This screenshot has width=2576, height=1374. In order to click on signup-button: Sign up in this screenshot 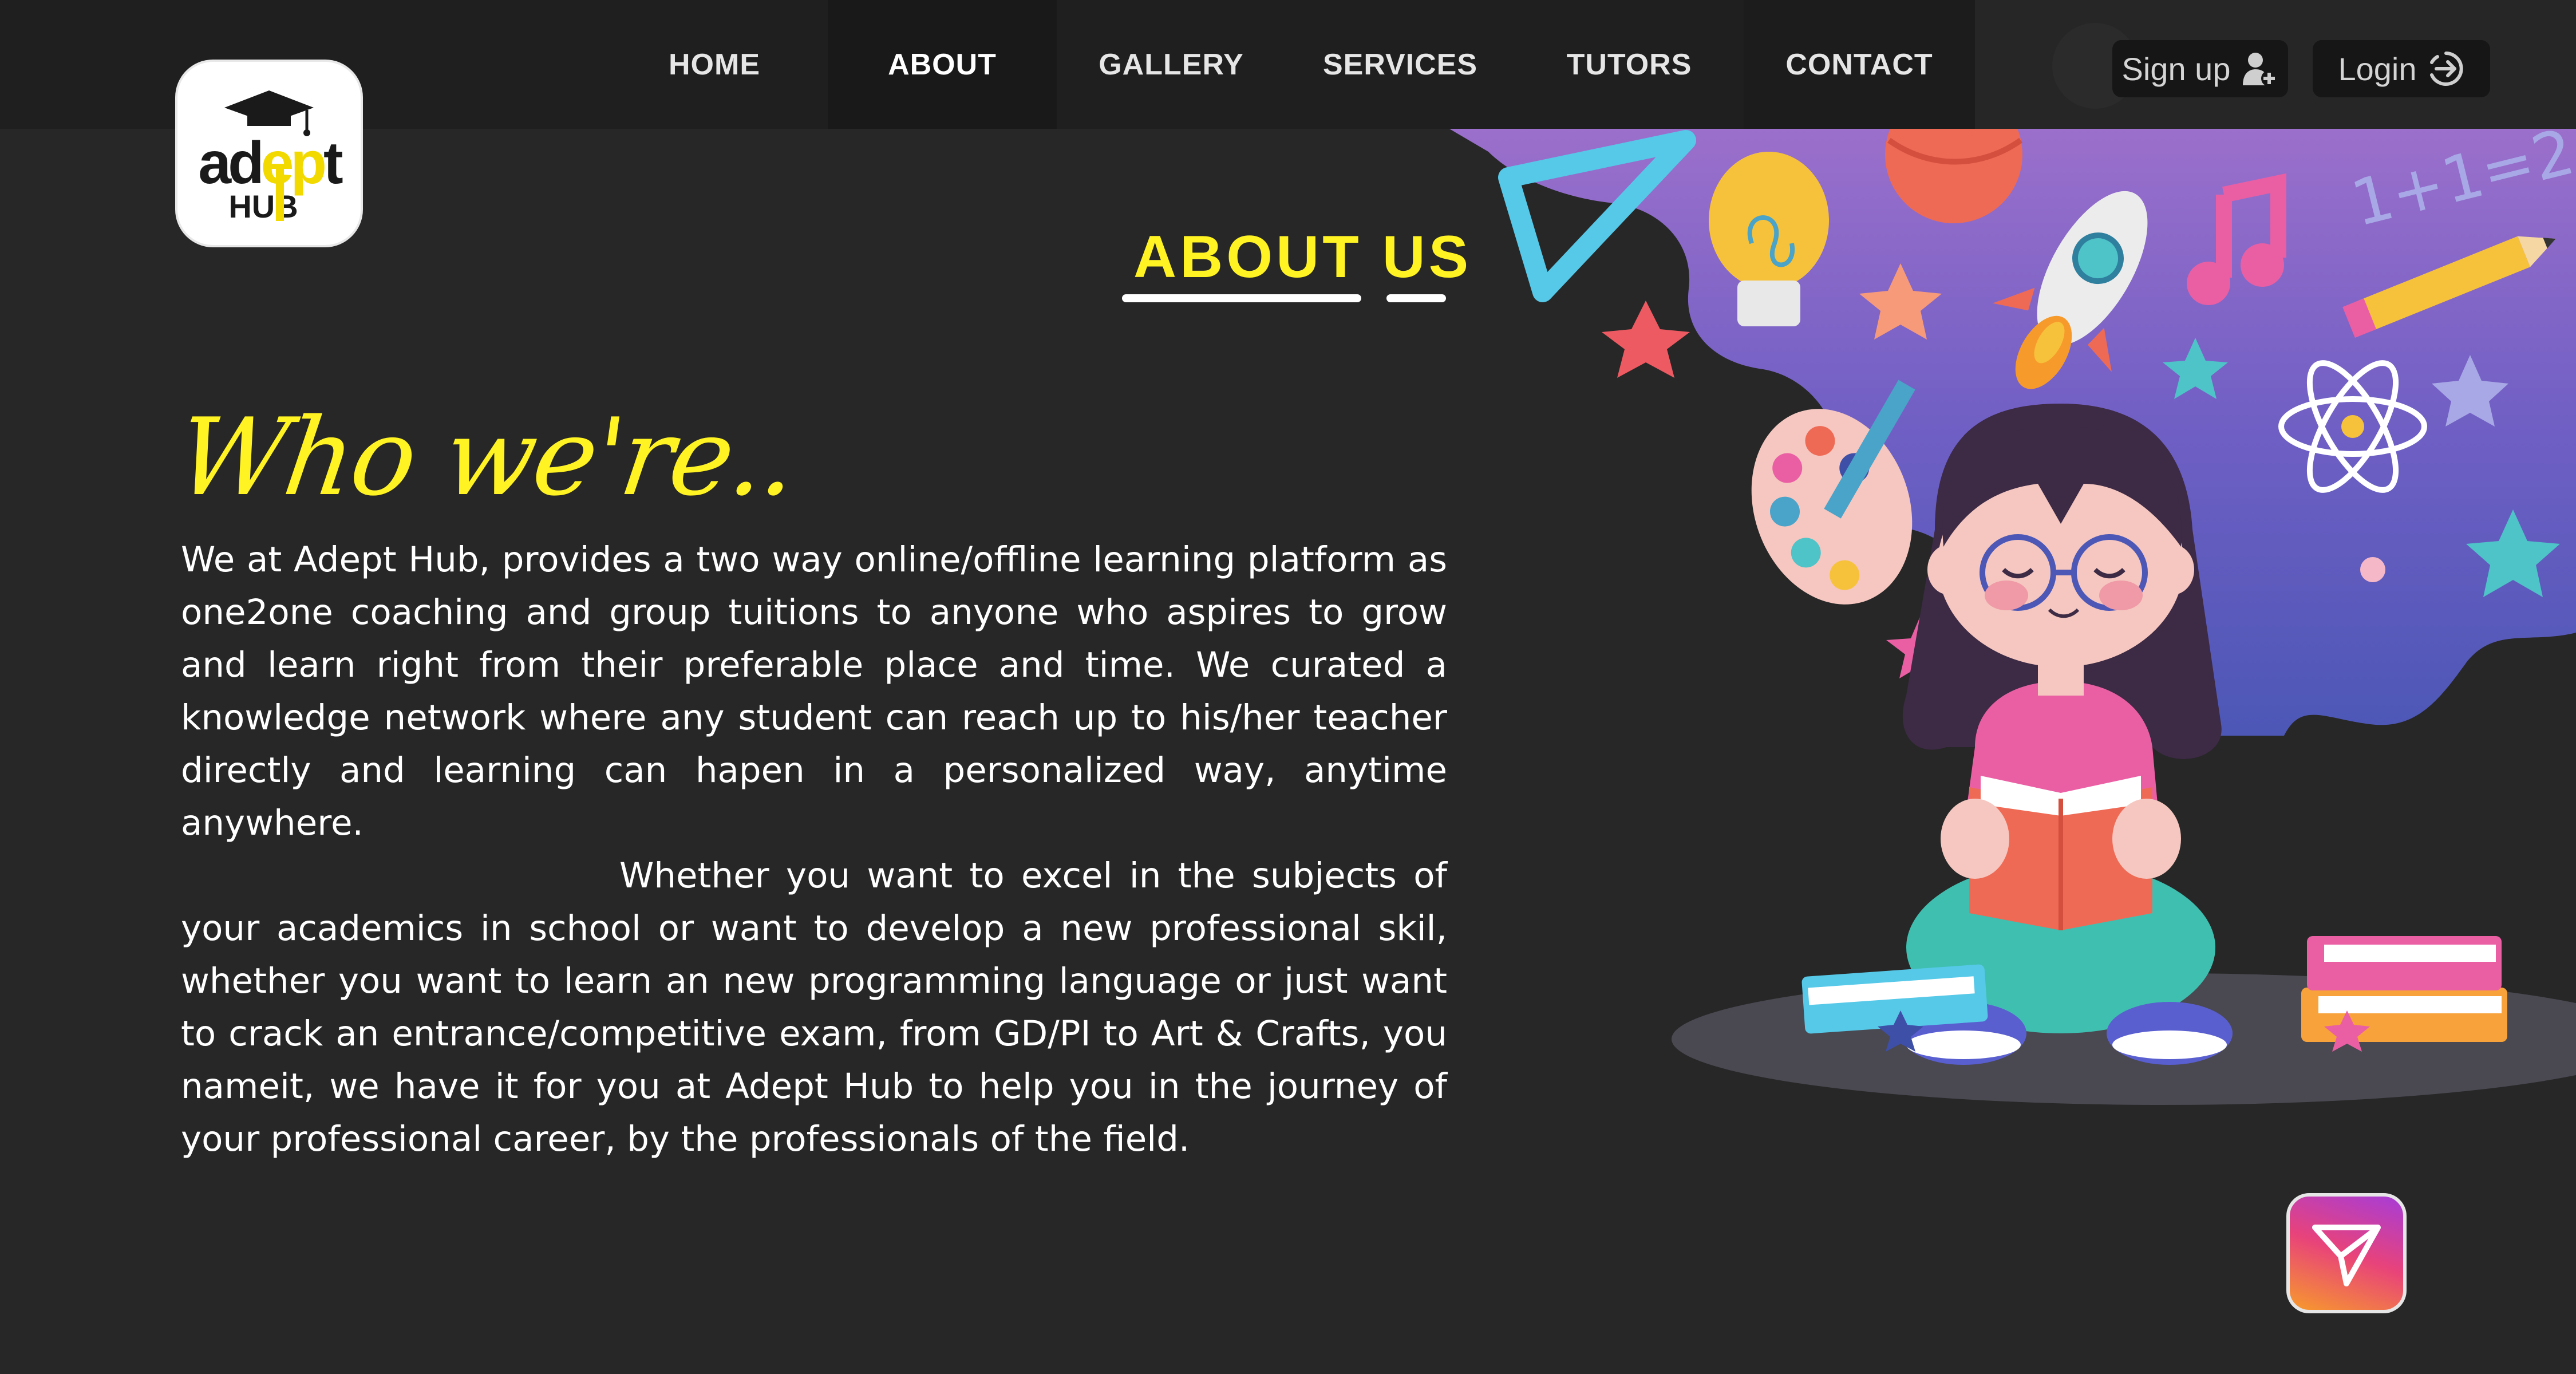, I will do `click(2200, 68)`.